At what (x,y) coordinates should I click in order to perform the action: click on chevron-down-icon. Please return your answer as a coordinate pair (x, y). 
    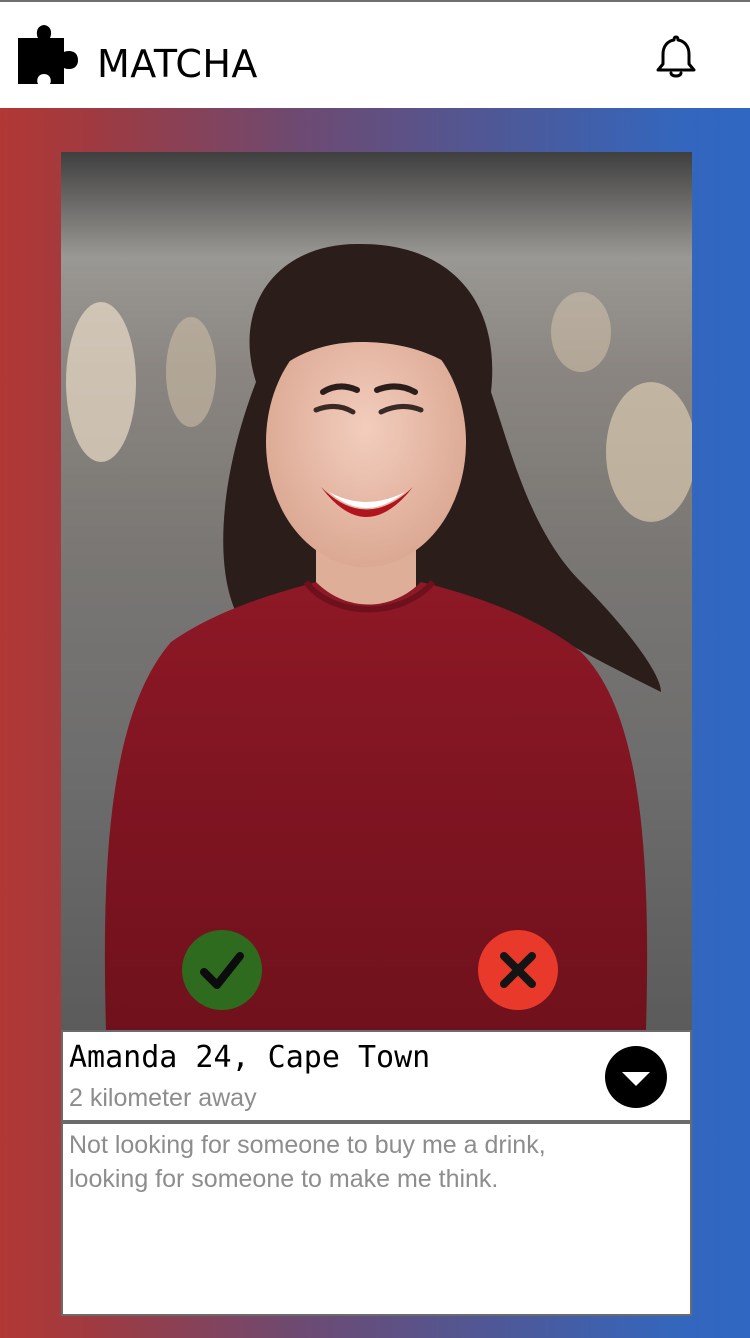
    Looking at the image, I should click on (636, 1079).